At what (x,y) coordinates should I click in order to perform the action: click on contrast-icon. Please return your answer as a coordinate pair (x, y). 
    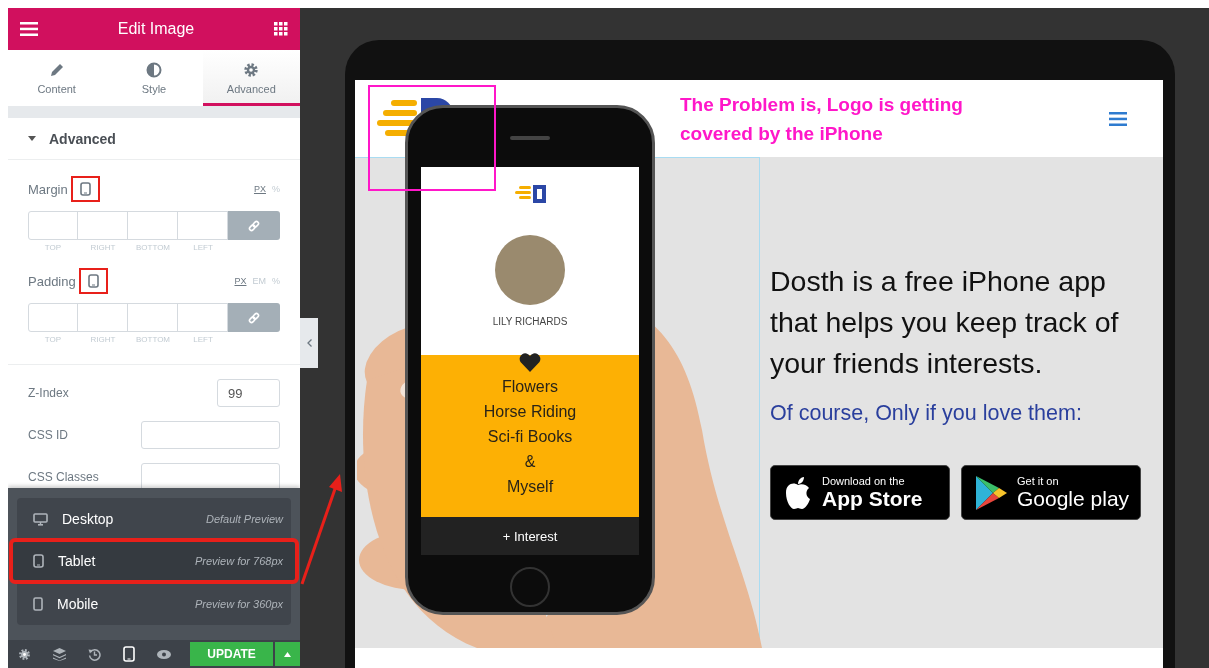
    Looking at the image, I should click on (154, 70).